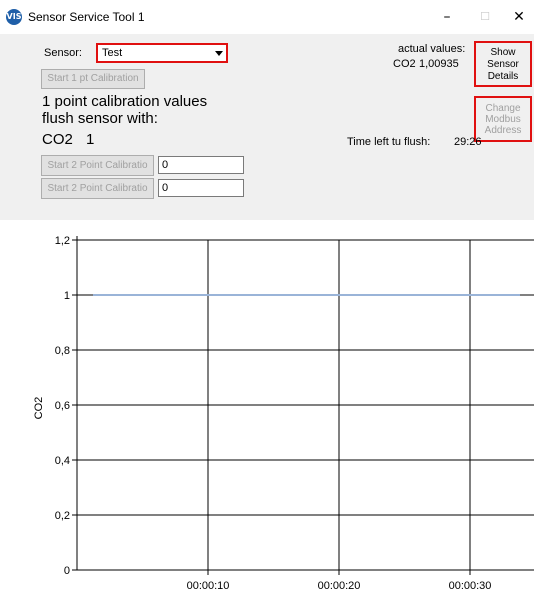  I want to click on y-tick-label: 0,6, so click(62, 406).